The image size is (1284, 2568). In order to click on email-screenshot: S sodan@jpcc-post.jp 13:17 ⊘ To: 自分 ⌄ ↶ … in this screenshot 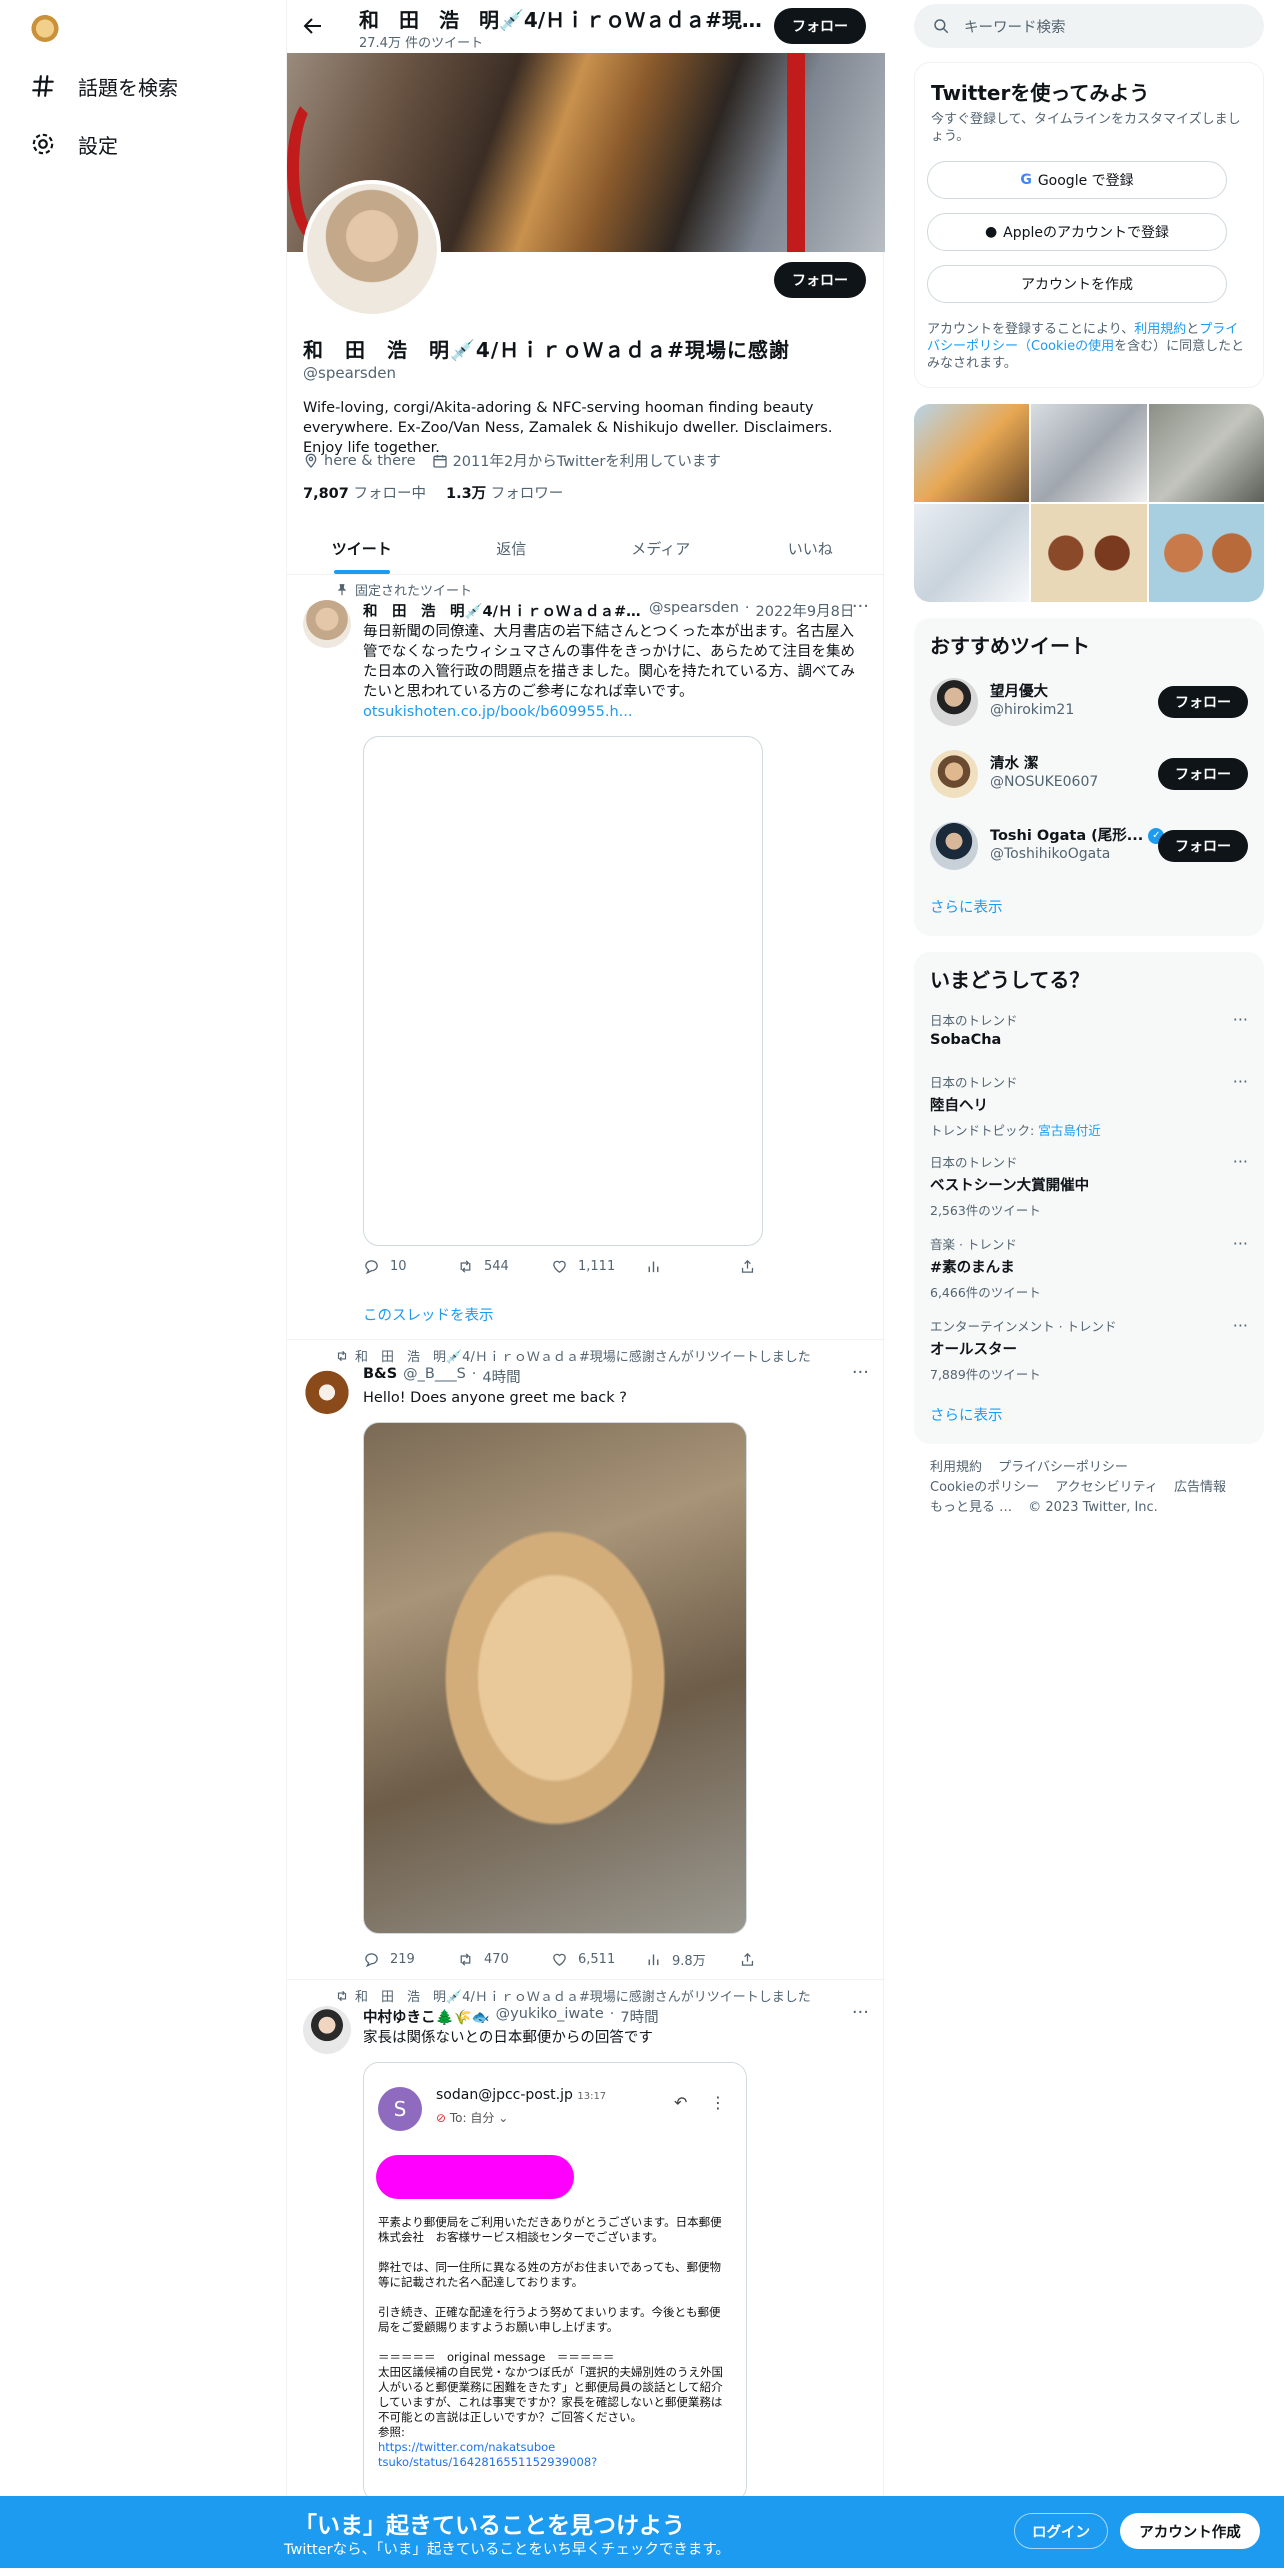, I will do `click(555, 2282)`.